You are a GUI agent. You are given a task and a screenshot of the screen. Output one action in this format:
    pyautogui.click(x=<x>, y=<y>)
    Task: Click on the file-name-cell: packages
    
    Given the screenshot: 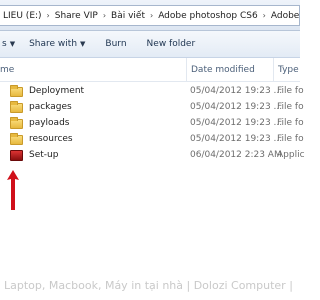 What is the action you would take?
    pyautogui.click(x=41, y=107)
    